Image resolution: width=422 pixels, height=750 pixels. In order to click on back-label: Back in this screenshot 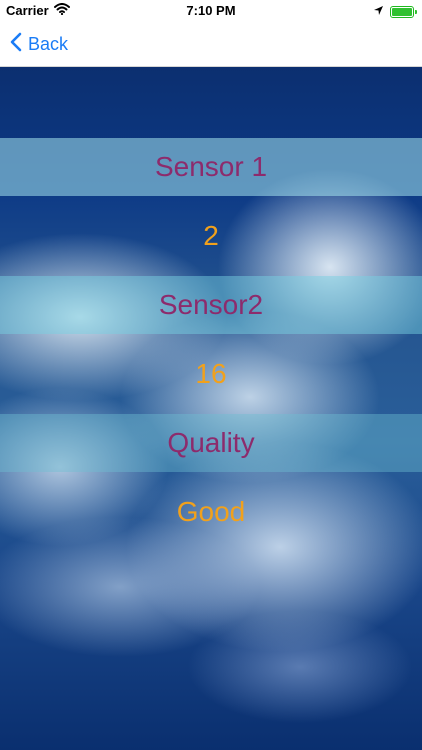, I will do `click(48, 43)`.